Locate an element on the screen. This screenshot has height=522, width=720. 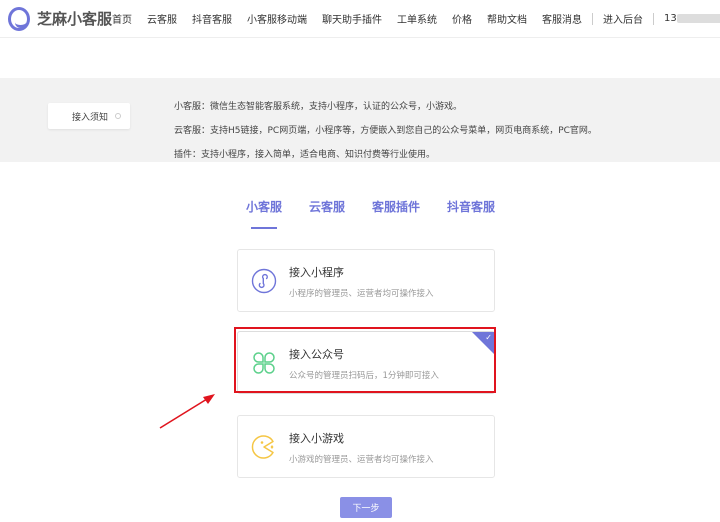
next-step-button: 下一步 is located at coordinates (366, 507).